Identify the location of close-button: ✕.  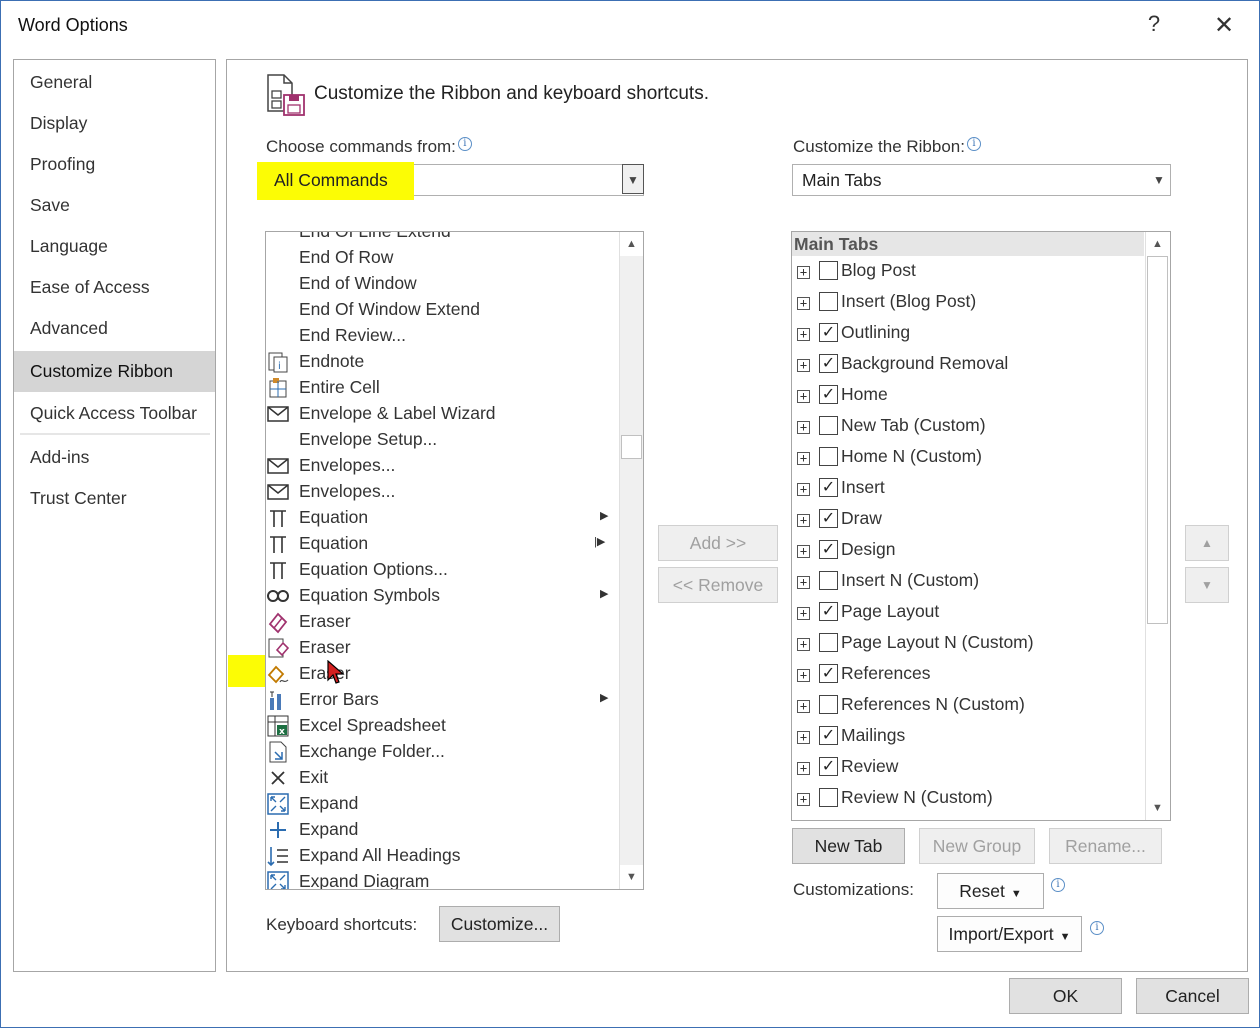
(1224, 25).